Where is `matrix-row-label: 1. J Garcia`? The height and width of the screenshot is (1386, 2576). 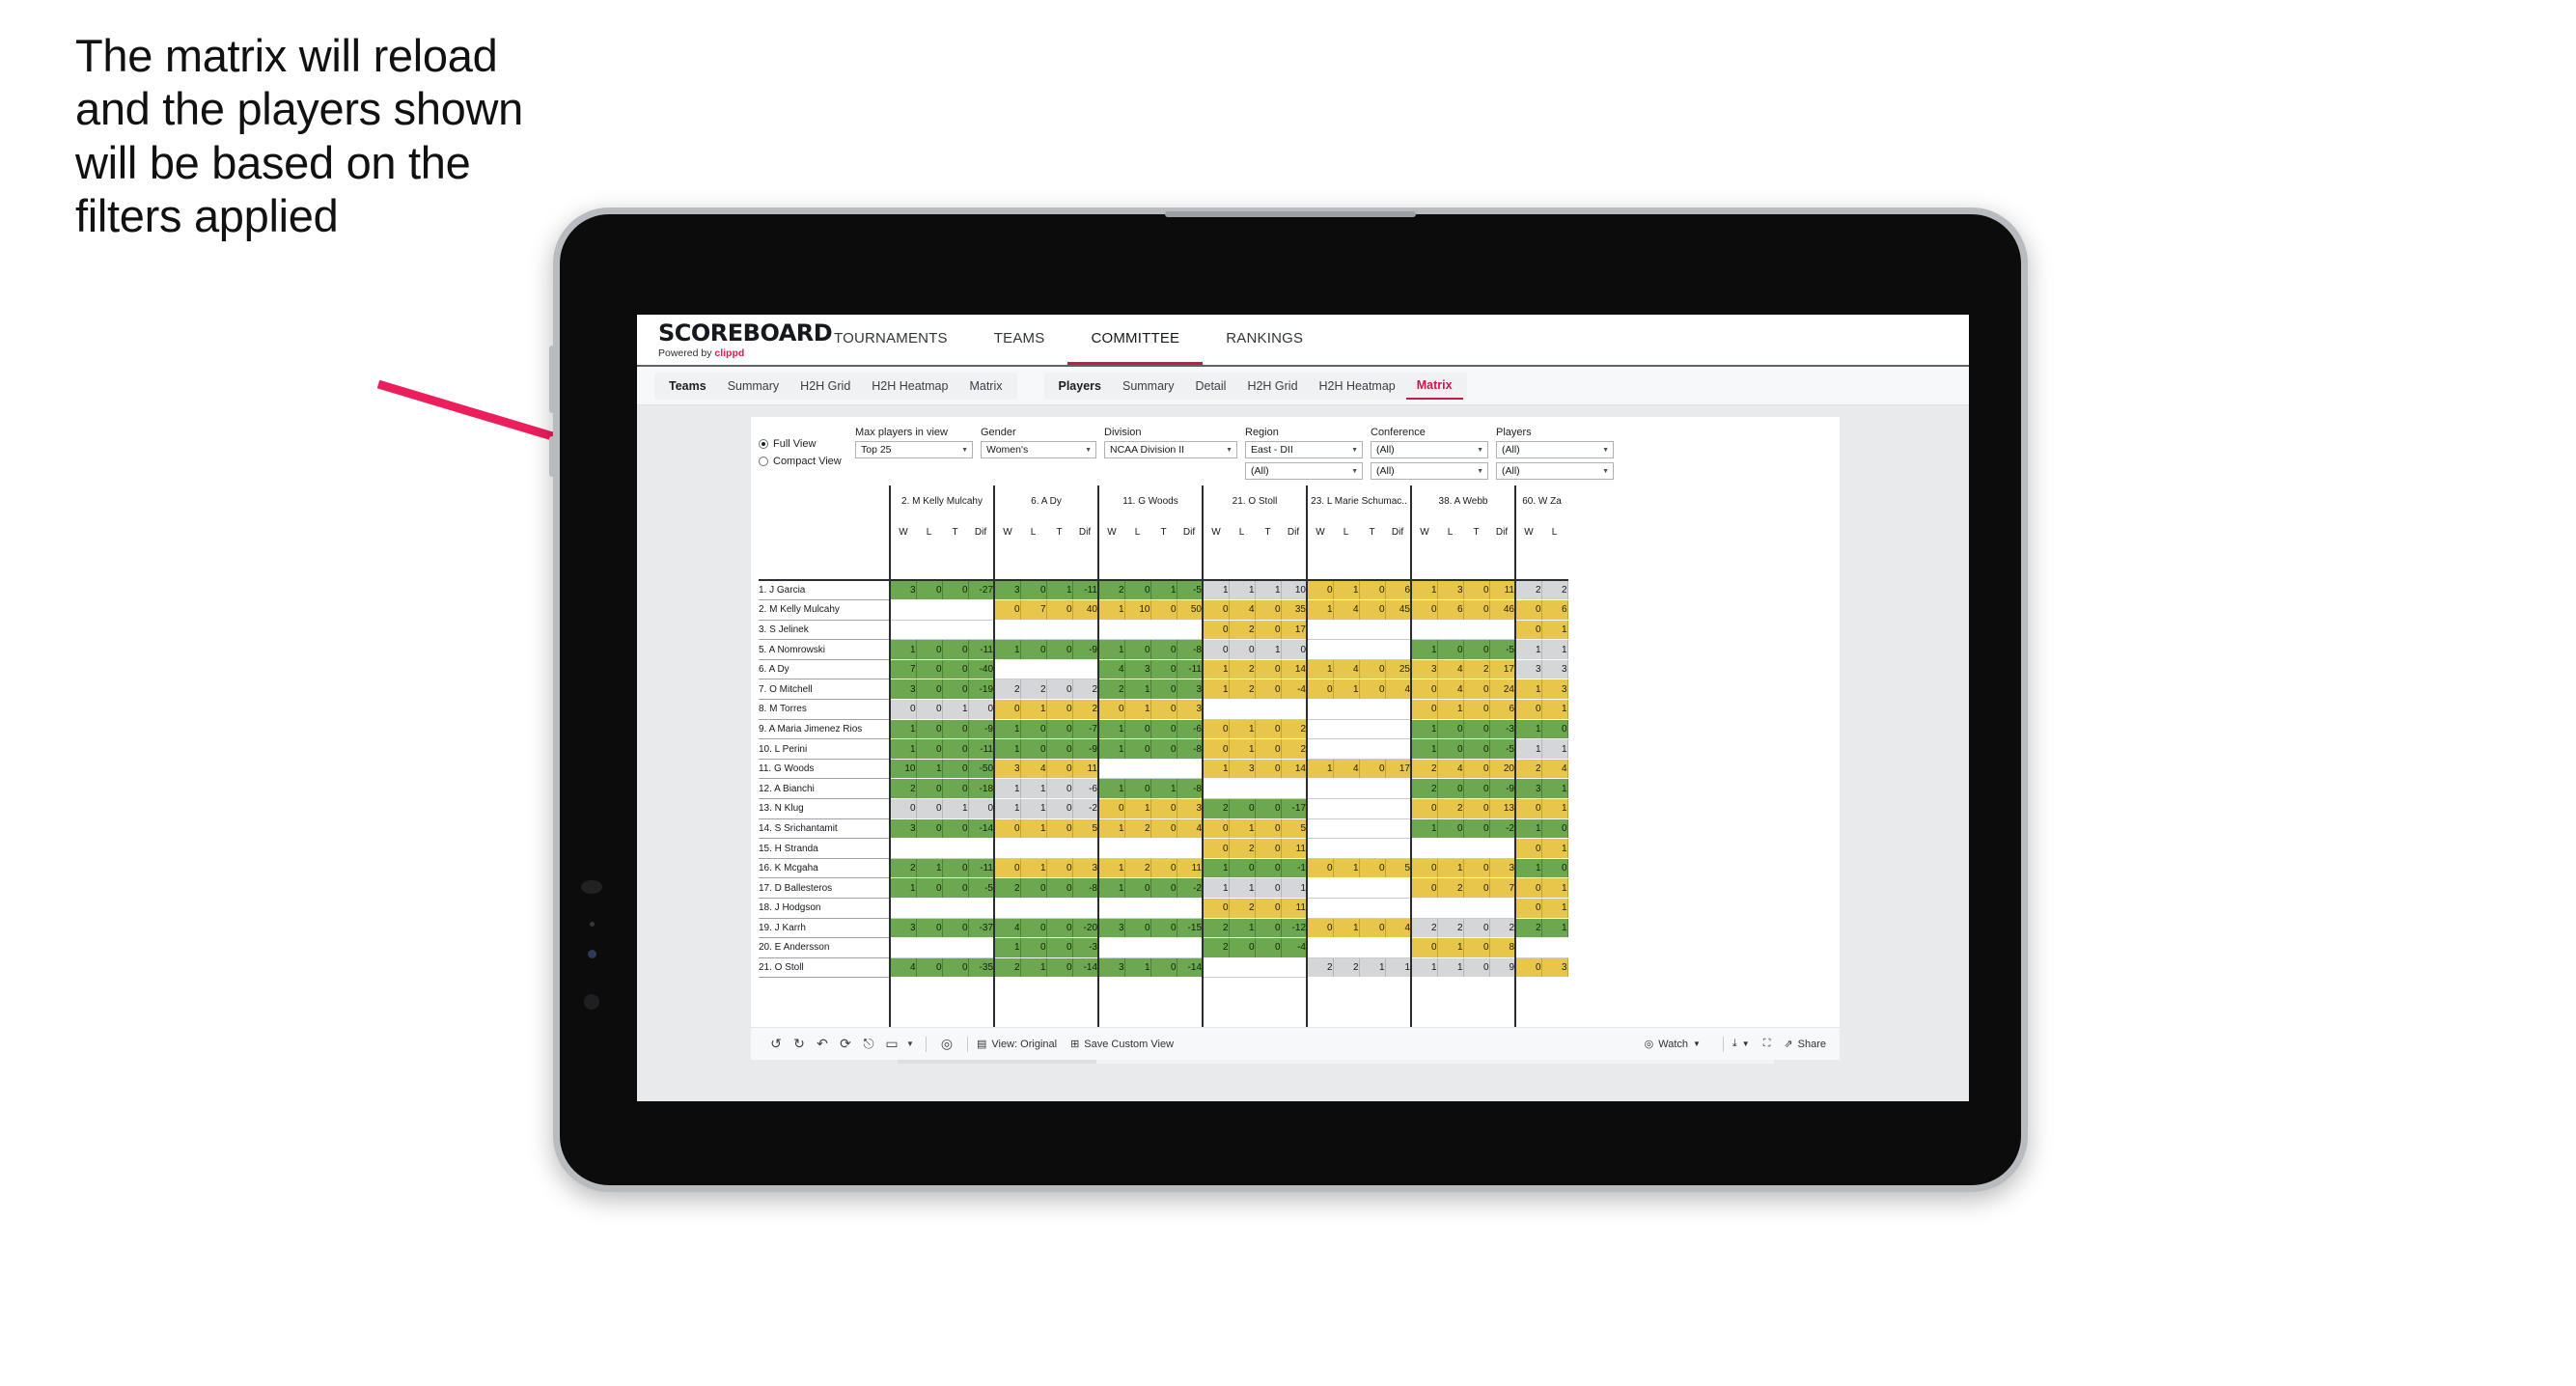
matrix-row-label: 1. J Garcia is located at coordinates (824, 590).